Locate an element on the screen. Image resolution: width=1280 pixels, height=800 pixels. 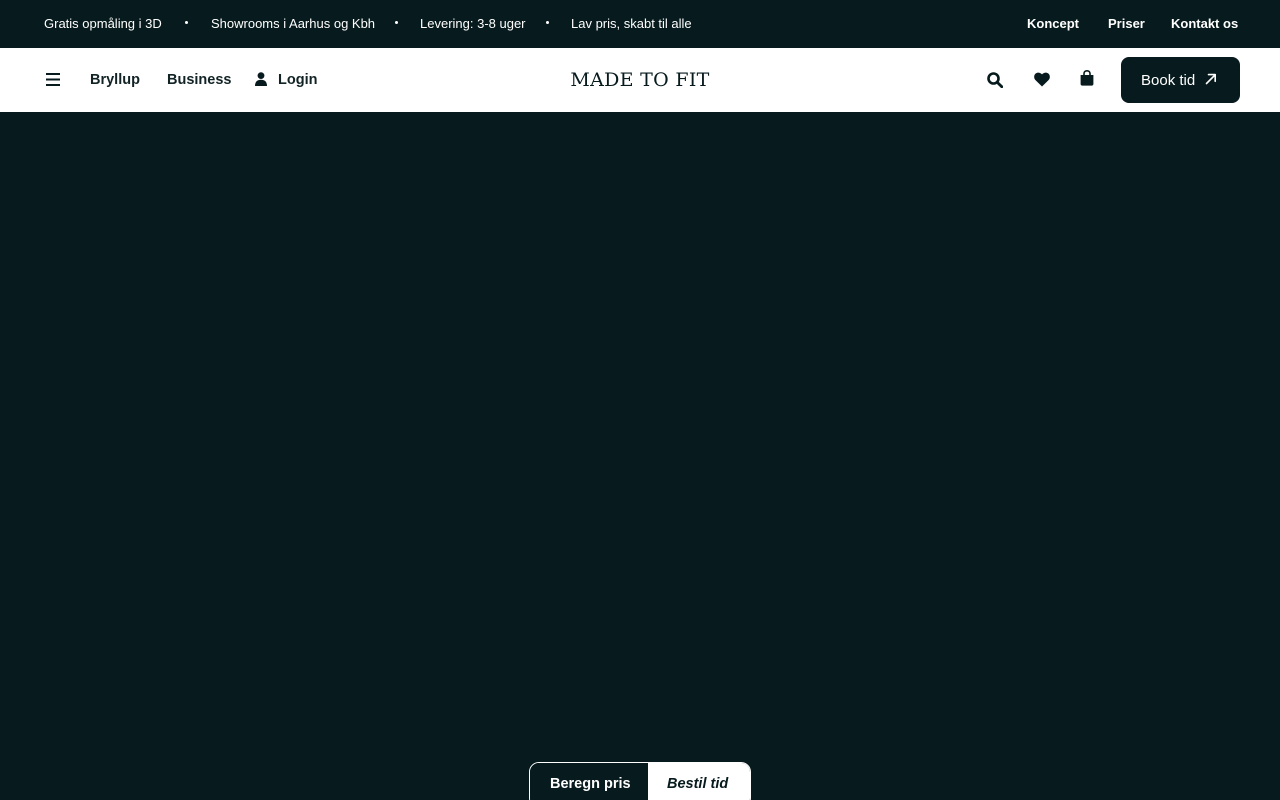
top-link-koncept: Koncept is located at coordinates (1053, 24).